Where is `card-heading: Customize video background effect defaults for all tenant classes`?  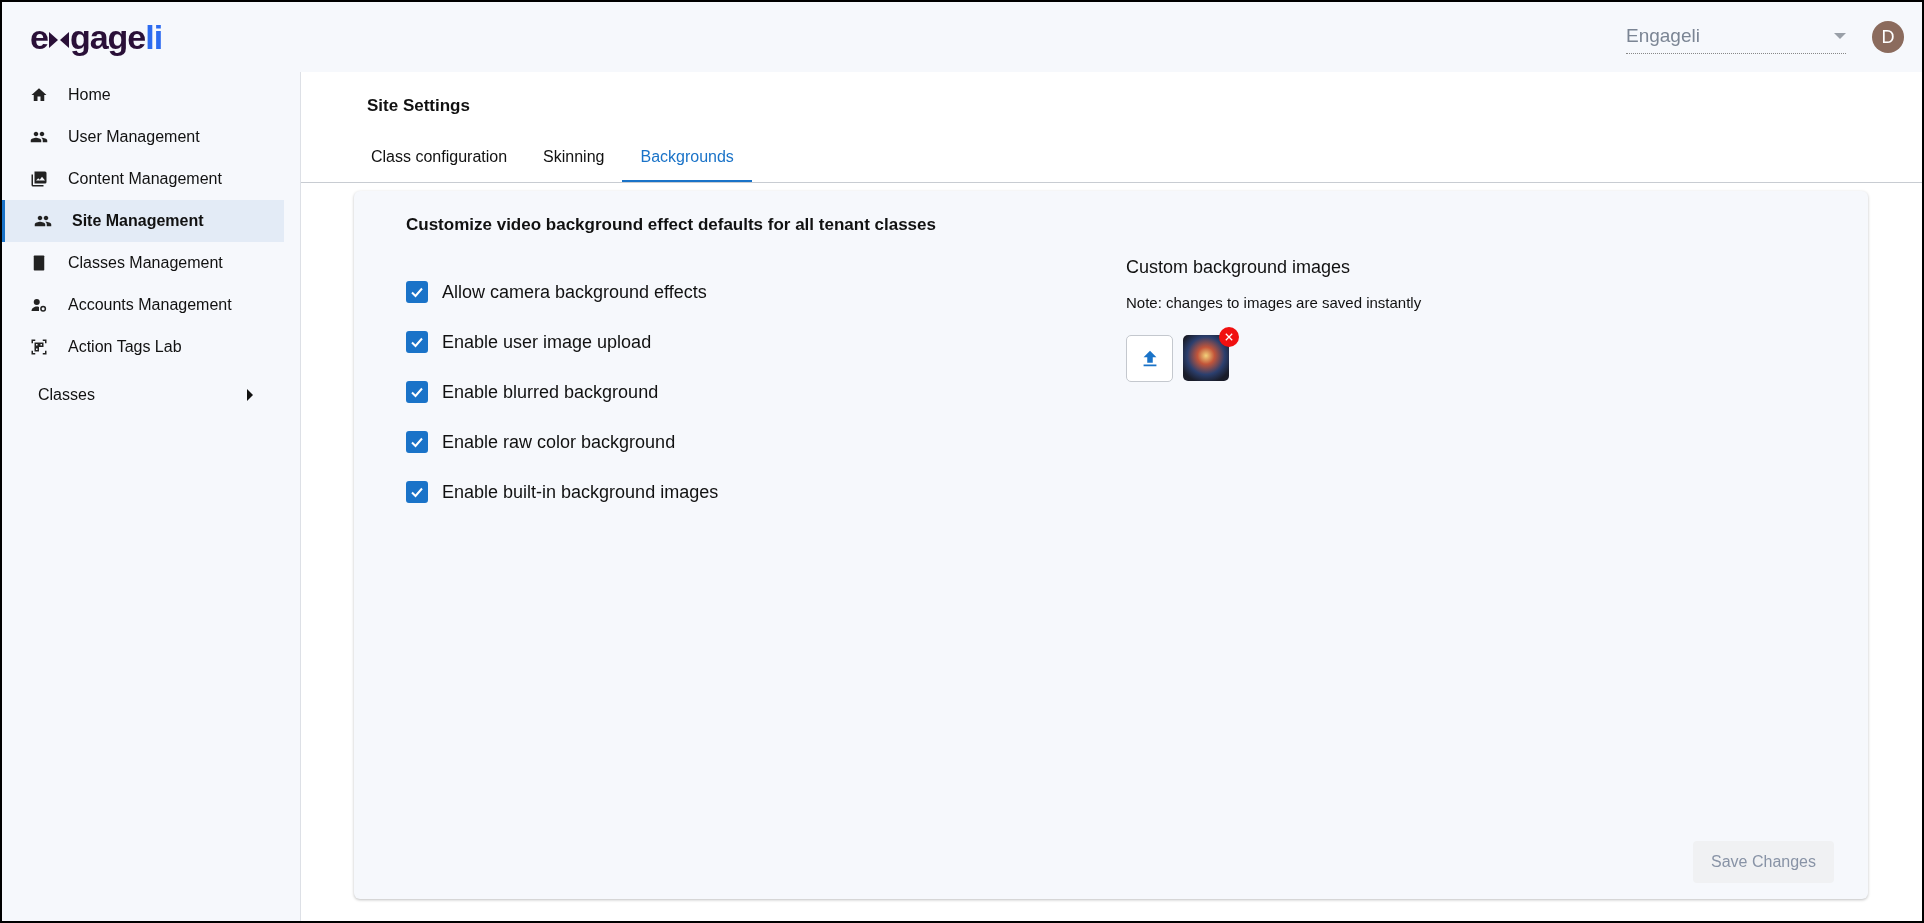 card-heading: Customize video background effect defaults for all tenant classes is located at coordinates (671, 225).